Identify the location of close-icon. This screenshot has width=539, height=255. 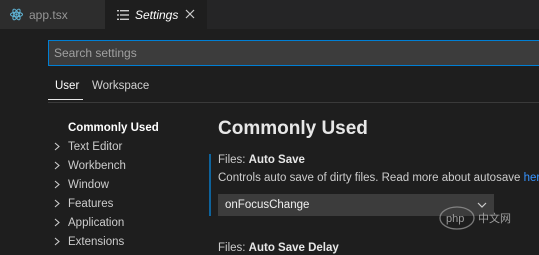
(190, 14).